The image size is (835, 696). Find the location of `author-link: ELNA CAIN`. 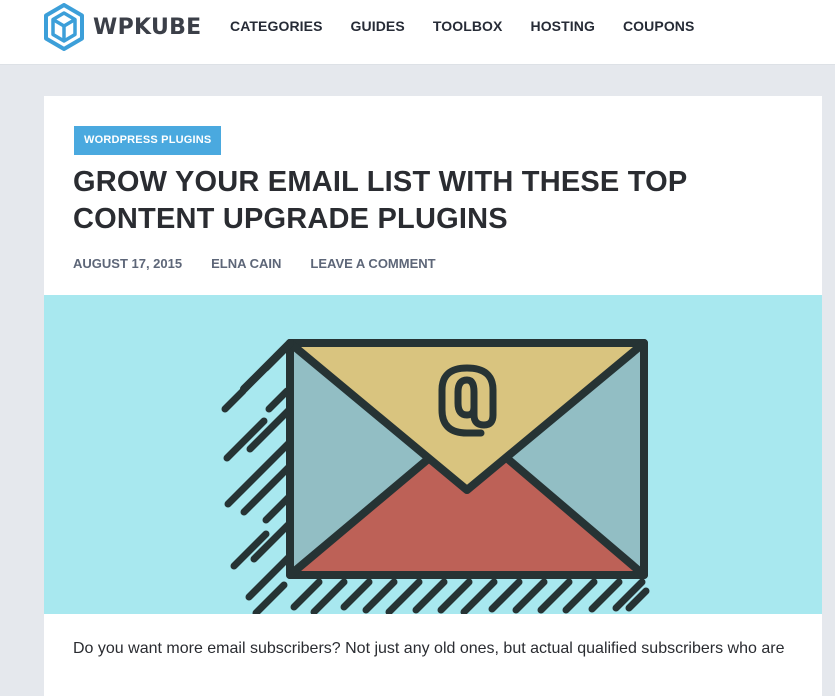

author-link: ELNA CAIN is located at coordinates (246, 264).